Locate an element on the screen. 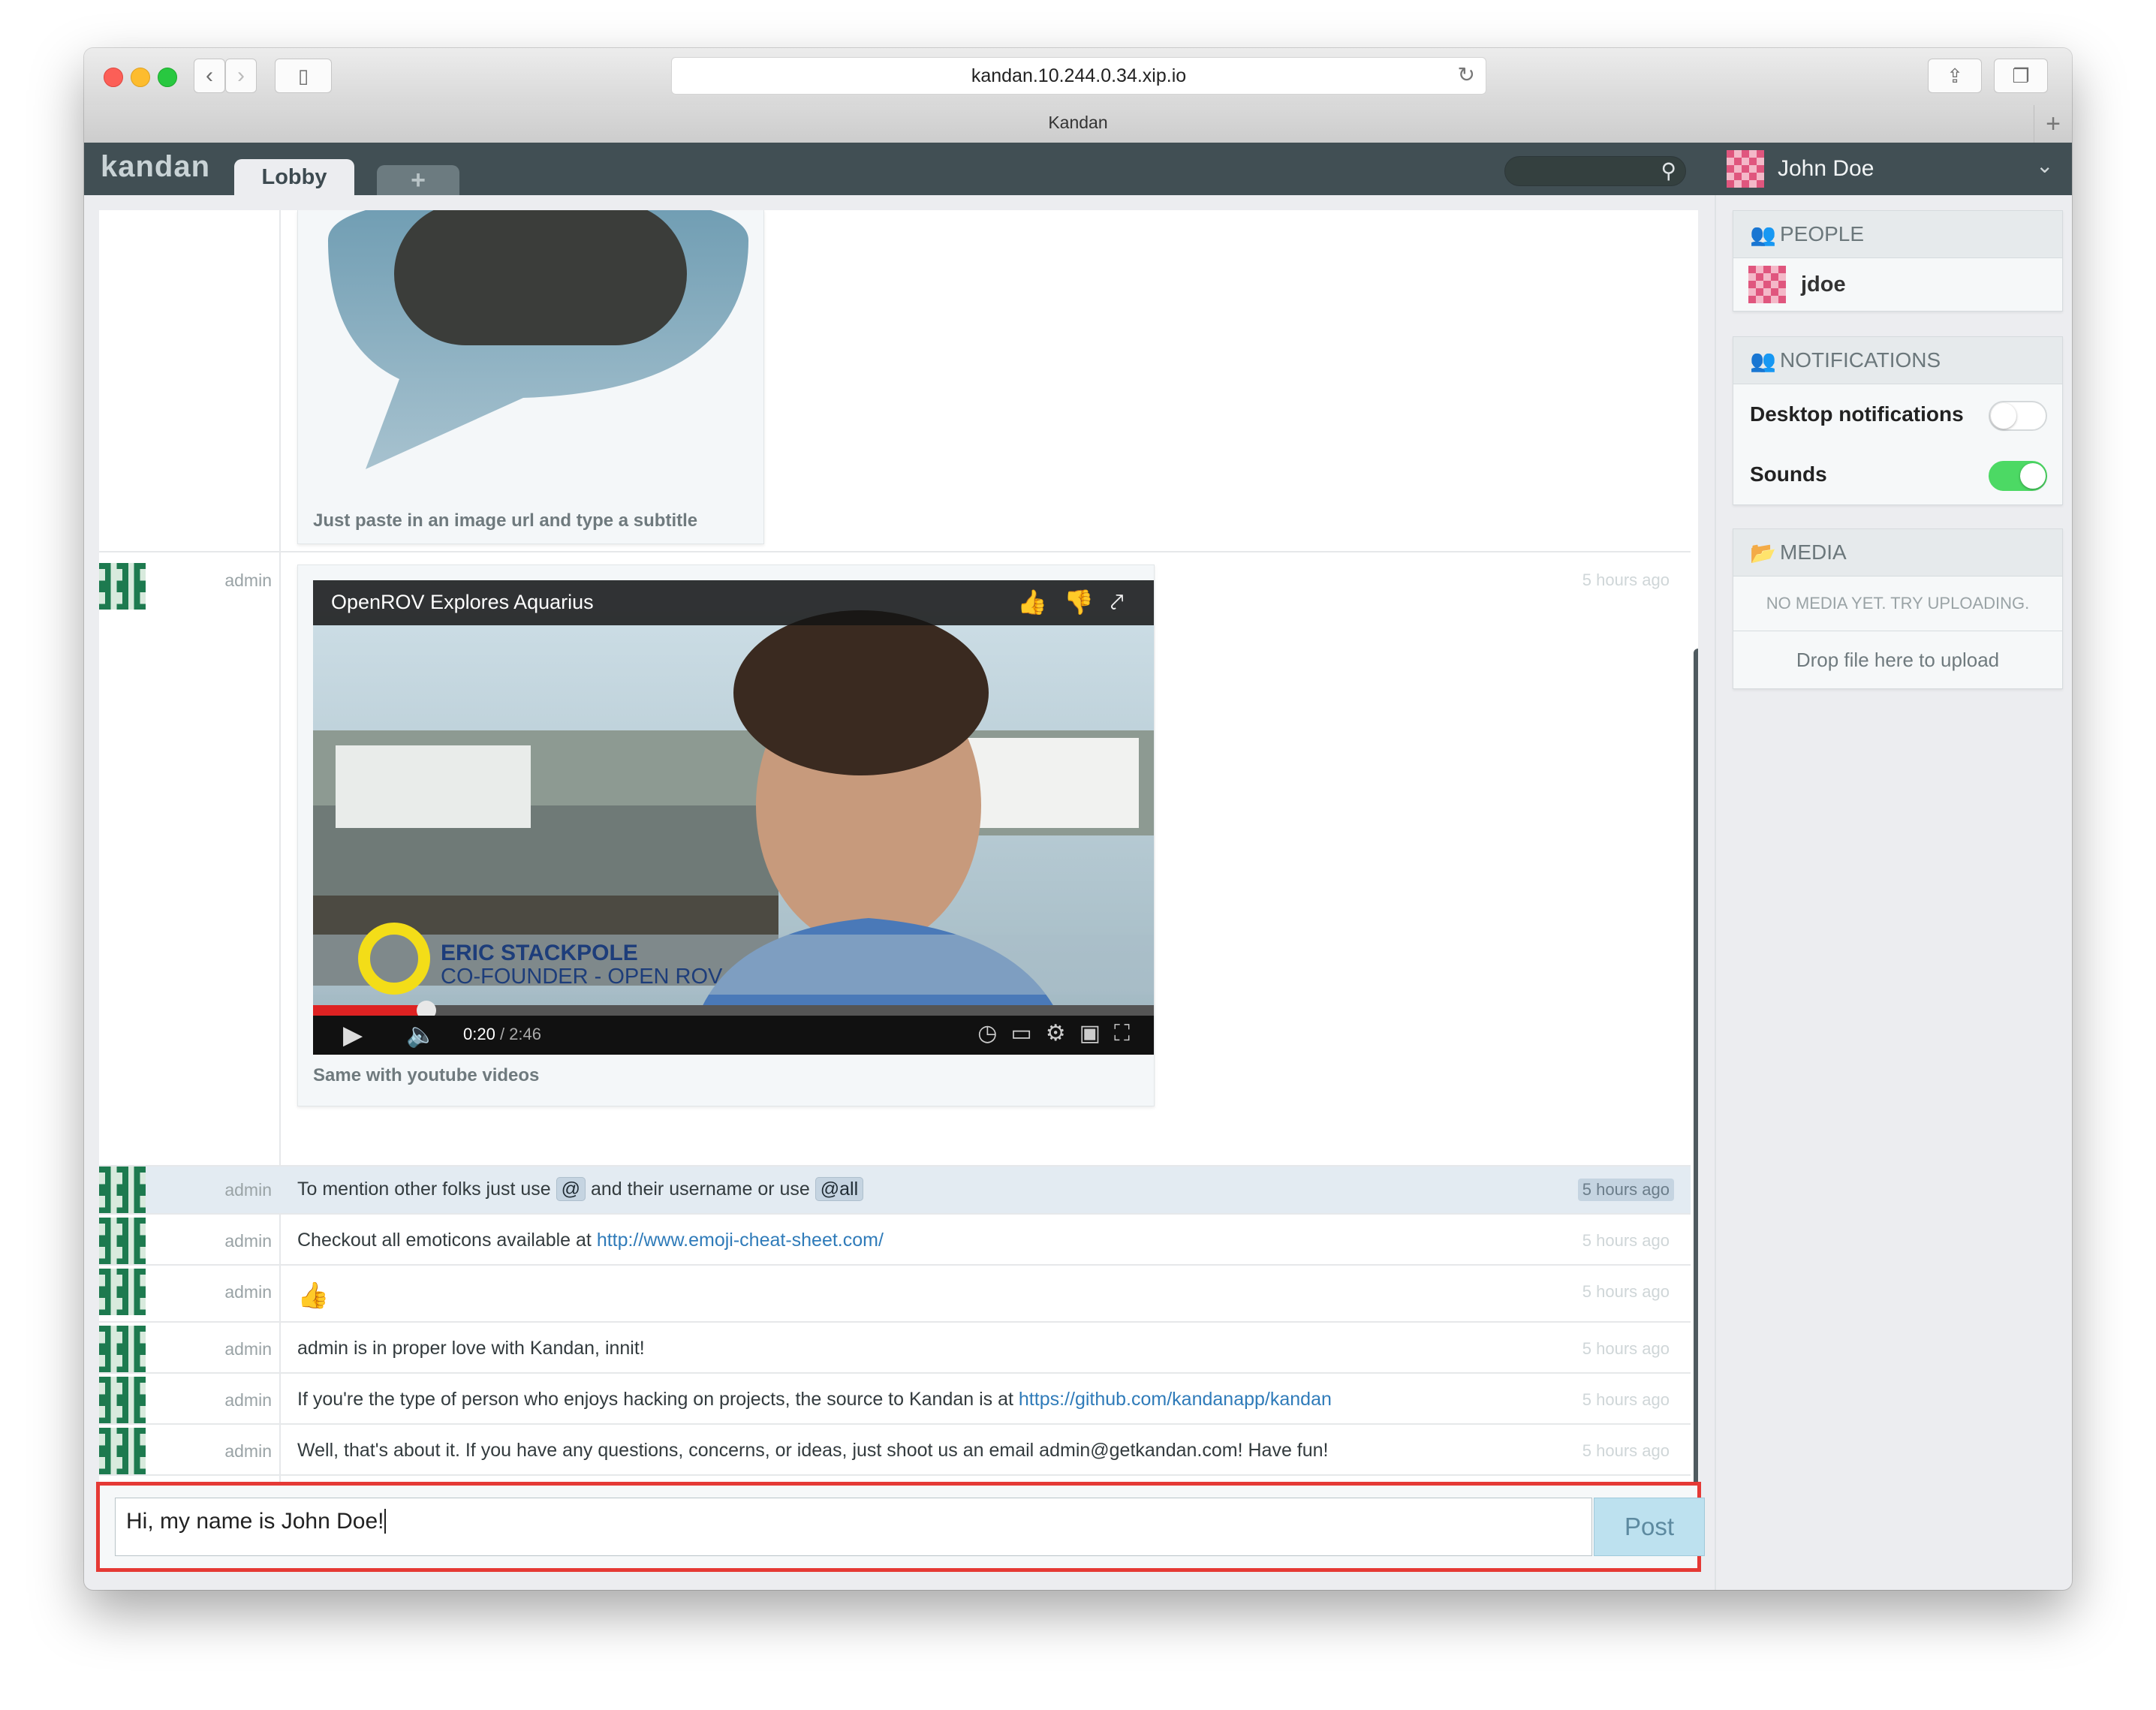  media-empty-message: NO MEDIA YET. TRY UPLOADING. is located at coordinates (1897, 604).